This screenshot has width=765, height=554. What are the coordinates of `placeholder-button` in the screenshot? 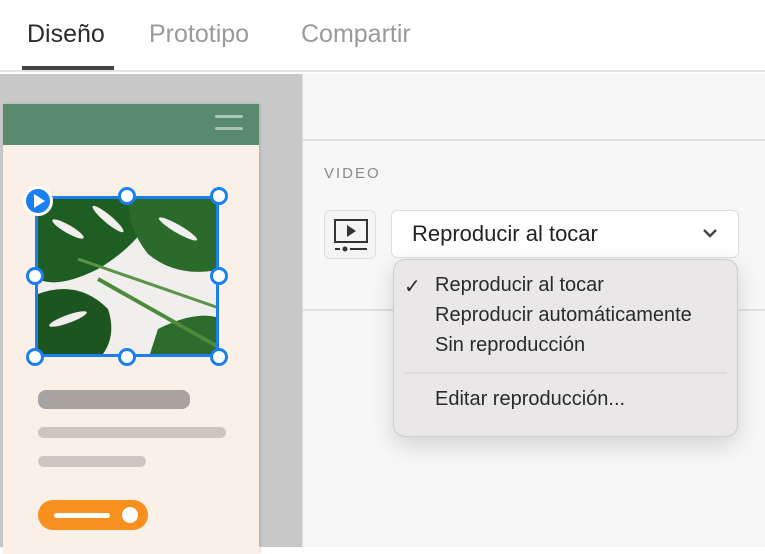 It's located at (93, 515).